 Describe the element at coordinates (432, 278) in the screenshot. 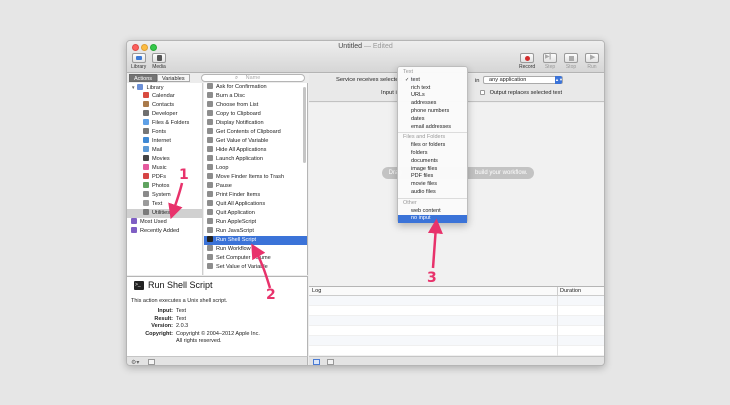

I see `annotation-label-3: 3` at that location.